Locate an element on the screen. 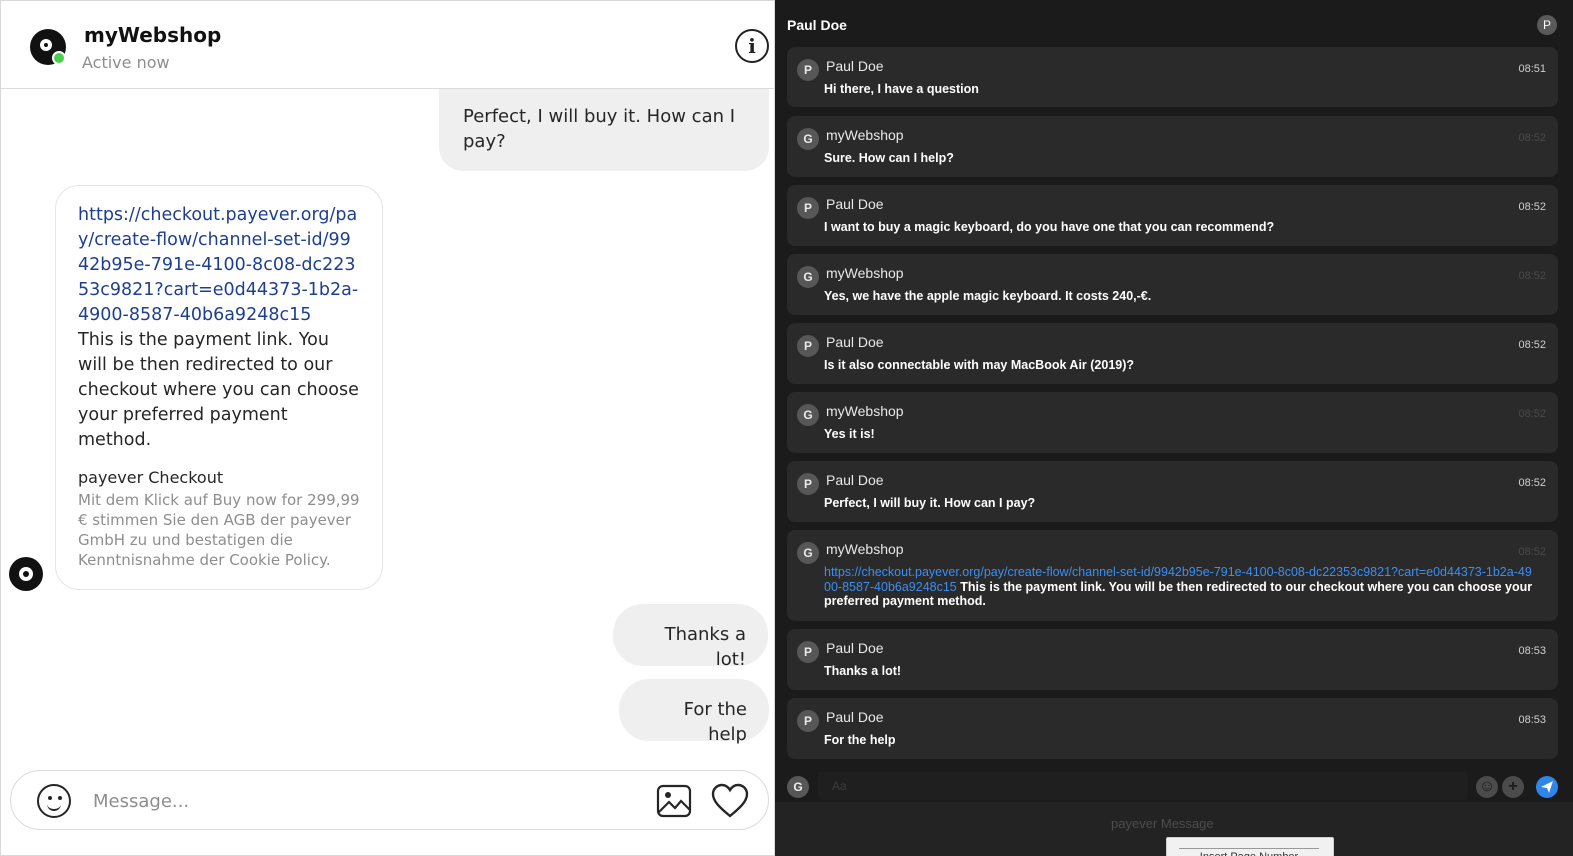  outgoing-message: Perfect, I will buy it. How can I pay? is located at coordinates (604, 130).